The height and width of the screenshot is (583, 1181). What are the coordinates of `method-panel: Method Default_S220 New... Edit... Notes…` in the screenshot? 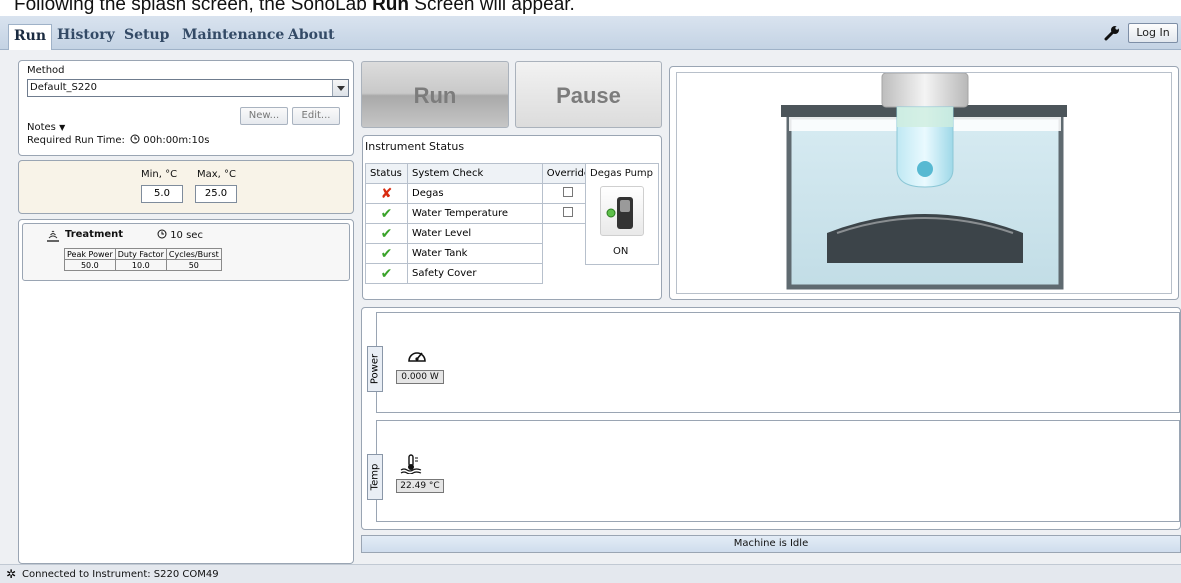 It's located at (186, 108).